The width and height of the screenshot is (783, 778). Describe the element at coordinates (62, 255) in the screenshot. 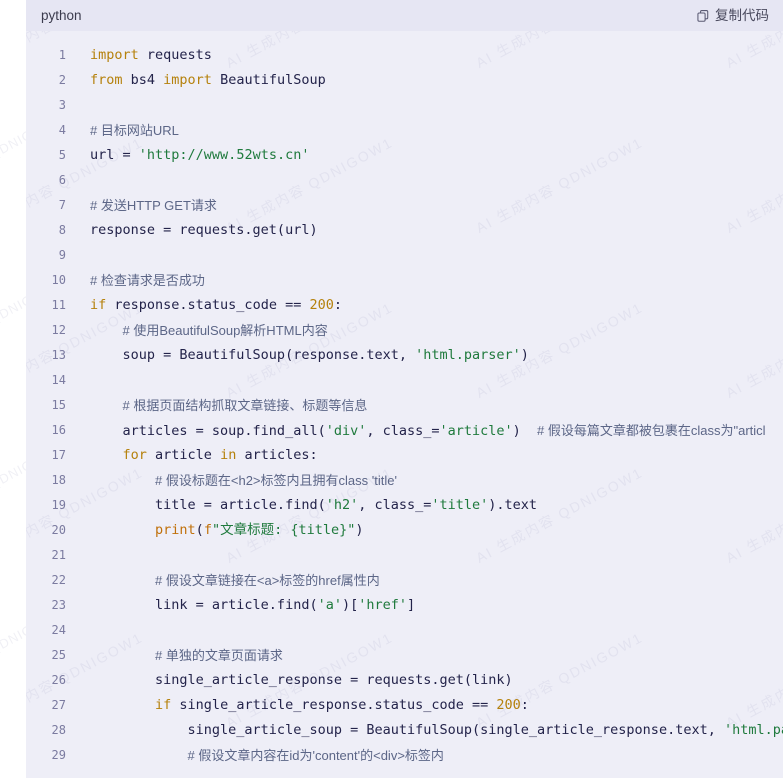

I see `line-number: 9` at that location.